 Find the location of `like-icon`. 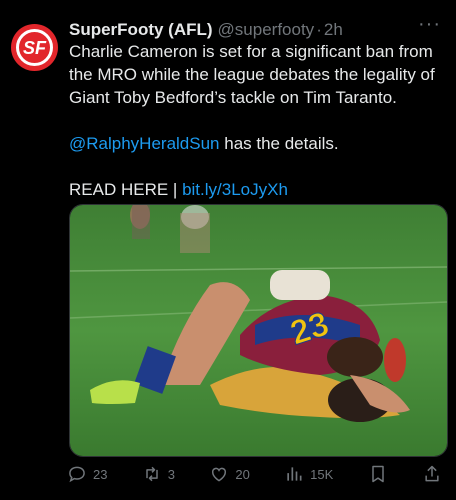

like-icon is located at coordinates (219, 474).